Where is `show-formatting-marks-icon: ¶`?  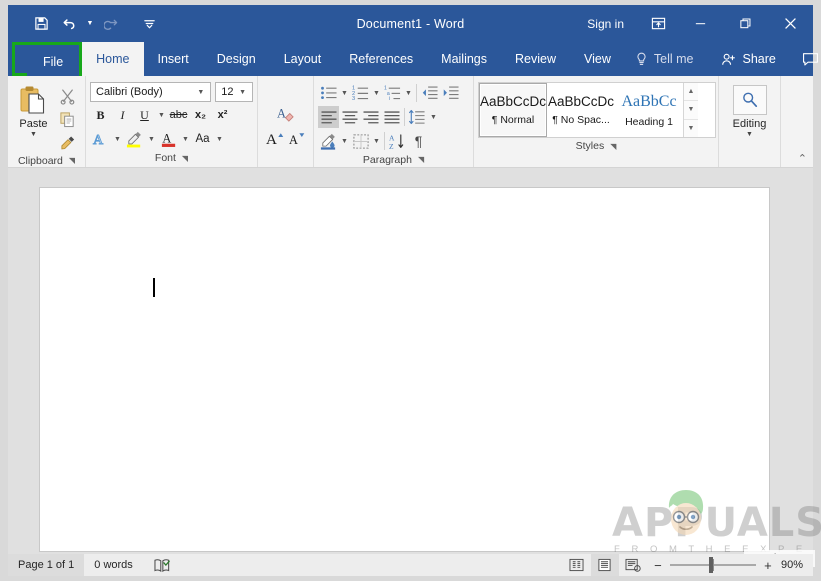
show-formatting-marks-icon: ¶ is located at coordinates (418, 141).